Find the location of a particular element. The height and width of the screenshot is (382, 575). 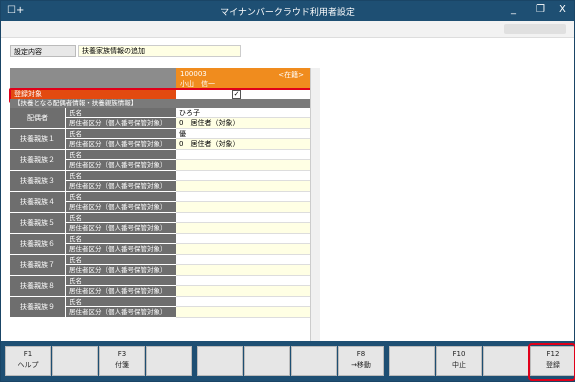

employee-header: 100003 <在籍> 小山 信一 is located at coordinates (243, 78).